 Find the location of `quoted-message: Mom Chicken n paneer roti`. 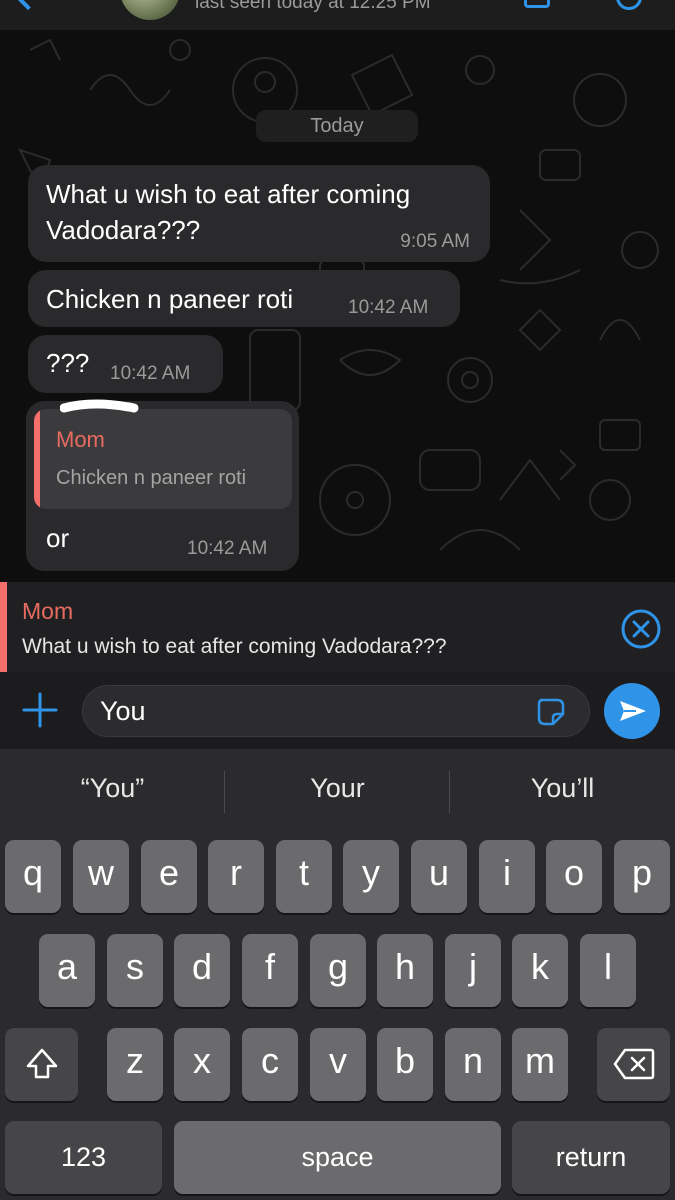

quoted-message: Mom Chicken n paneer roti is located at coordinates (163, 459).